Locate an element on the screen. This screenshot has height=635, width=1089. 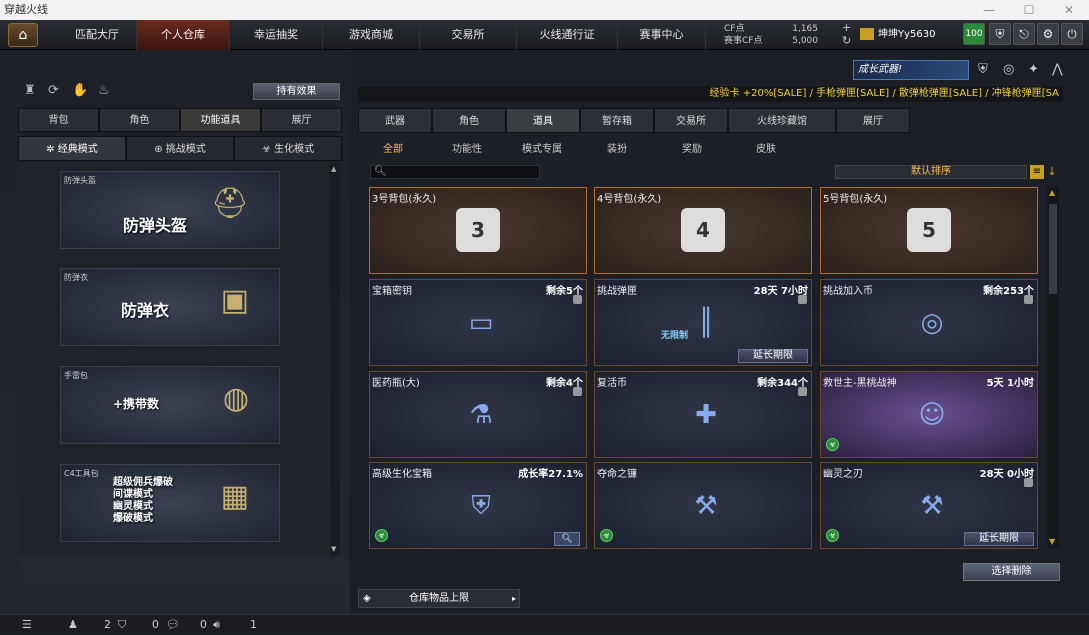
nav-tab: 交易所 is located at coordinates (468, 35).